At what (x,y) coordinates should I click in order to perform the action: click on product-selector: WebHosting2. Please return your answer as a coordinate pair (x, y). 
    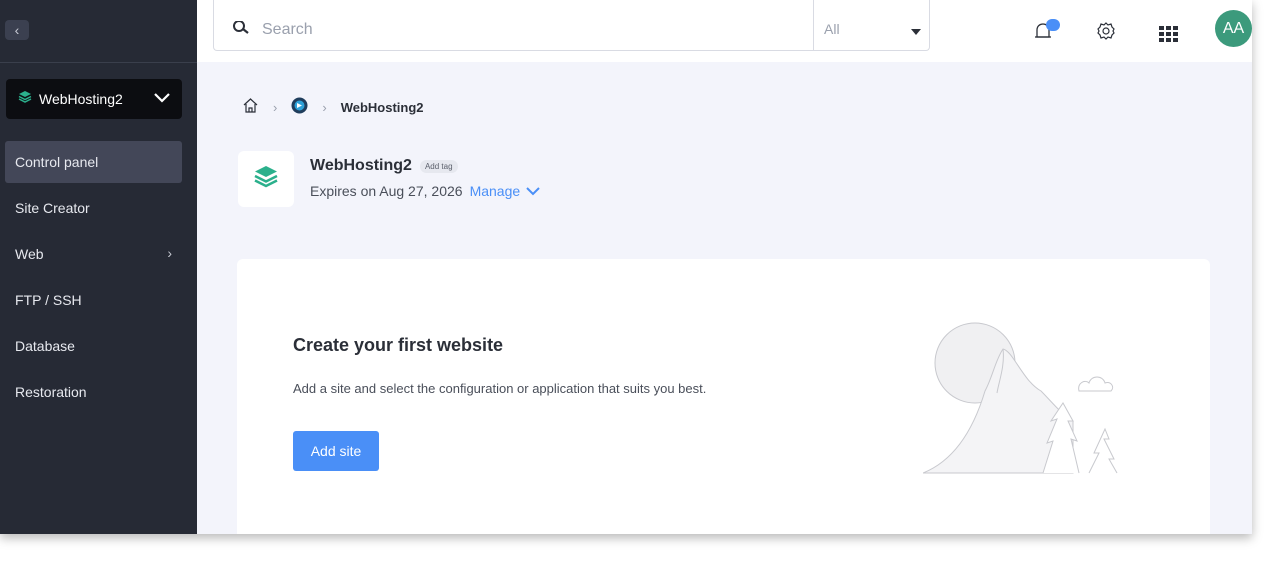
    Looking at the image, I should click on (94, 99).